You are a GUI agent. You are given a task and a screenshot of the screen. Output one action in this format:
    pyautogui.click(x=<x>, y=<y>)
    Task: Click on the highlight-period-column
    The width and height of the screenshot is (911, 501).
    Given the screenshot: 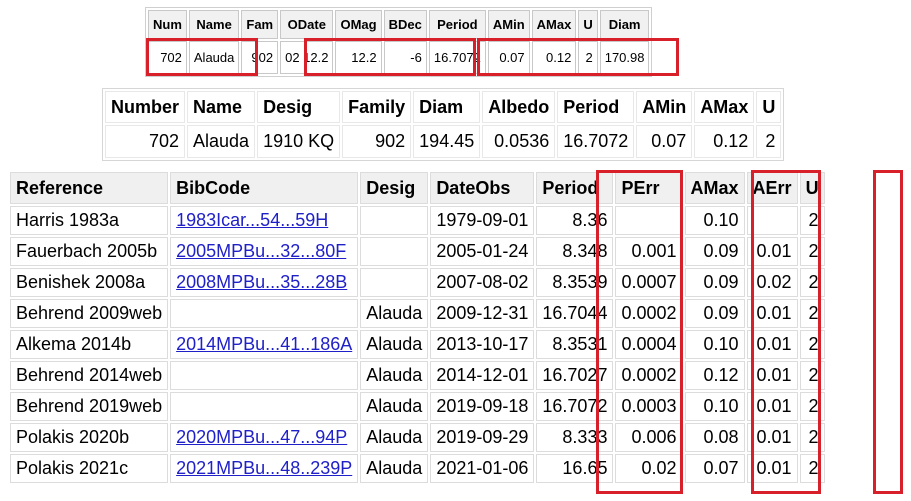 What is the action you would take?
    pyautogui.click(x=639, y=332)
    